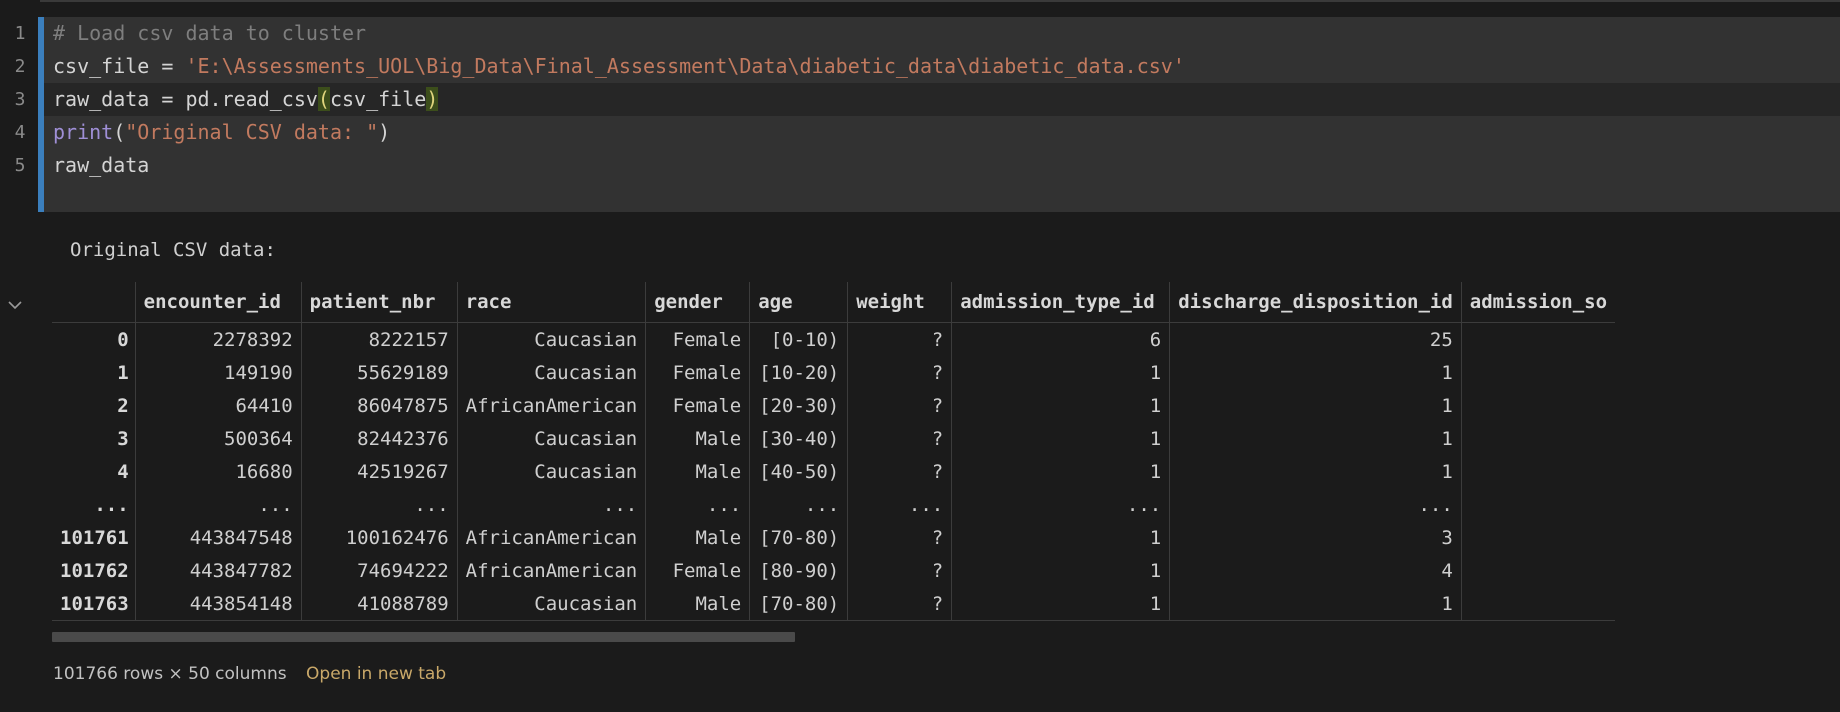  What do you see at coordinates (378, 99) in the screenshot?
I see `code-arg: csv_file` at bounding box center [378, 99].